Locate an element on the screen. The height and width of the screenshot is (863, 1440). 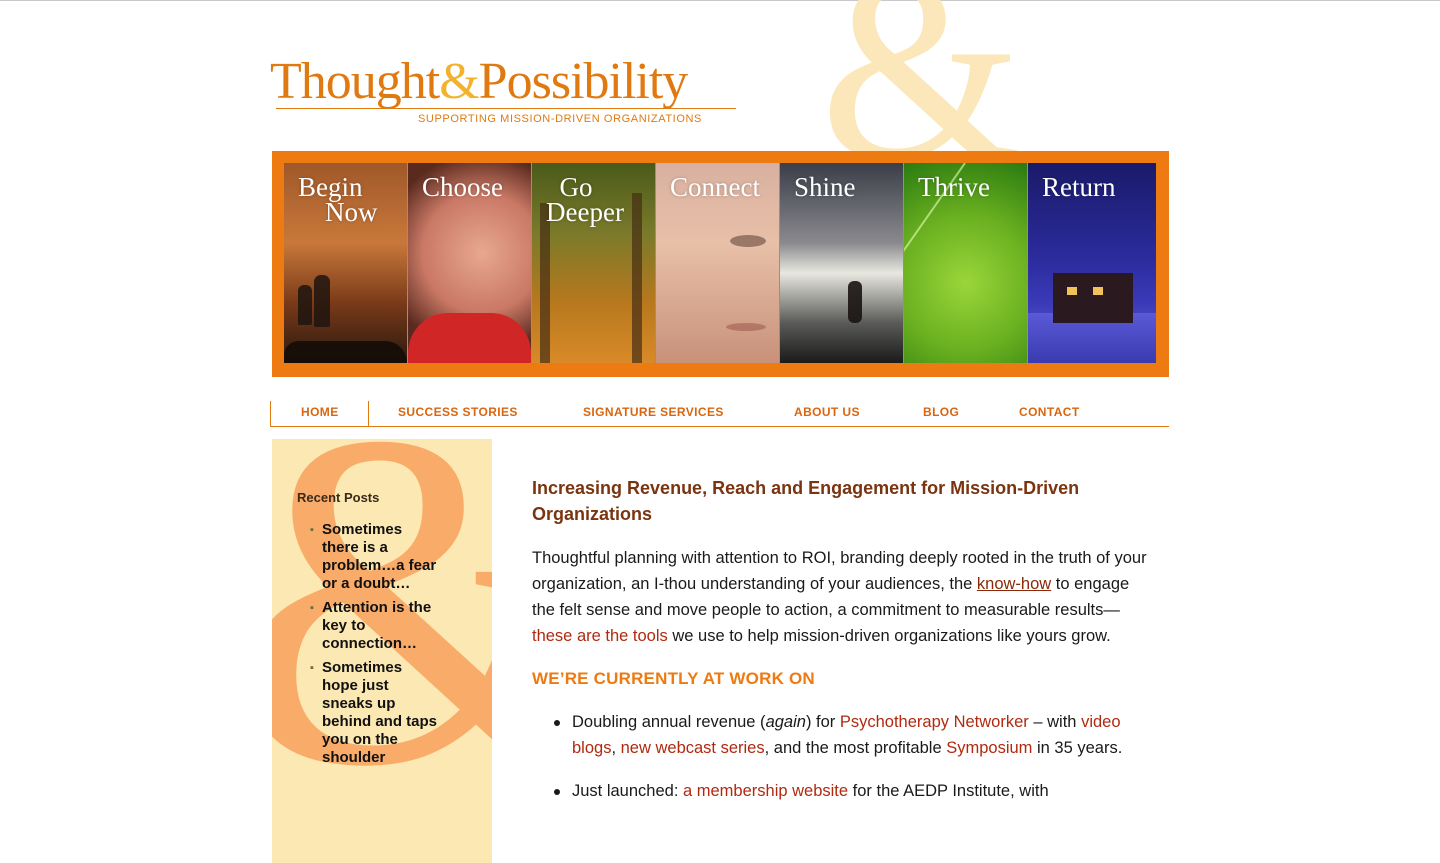
symposium-link: Symposium is located at coordinates (989, 748).